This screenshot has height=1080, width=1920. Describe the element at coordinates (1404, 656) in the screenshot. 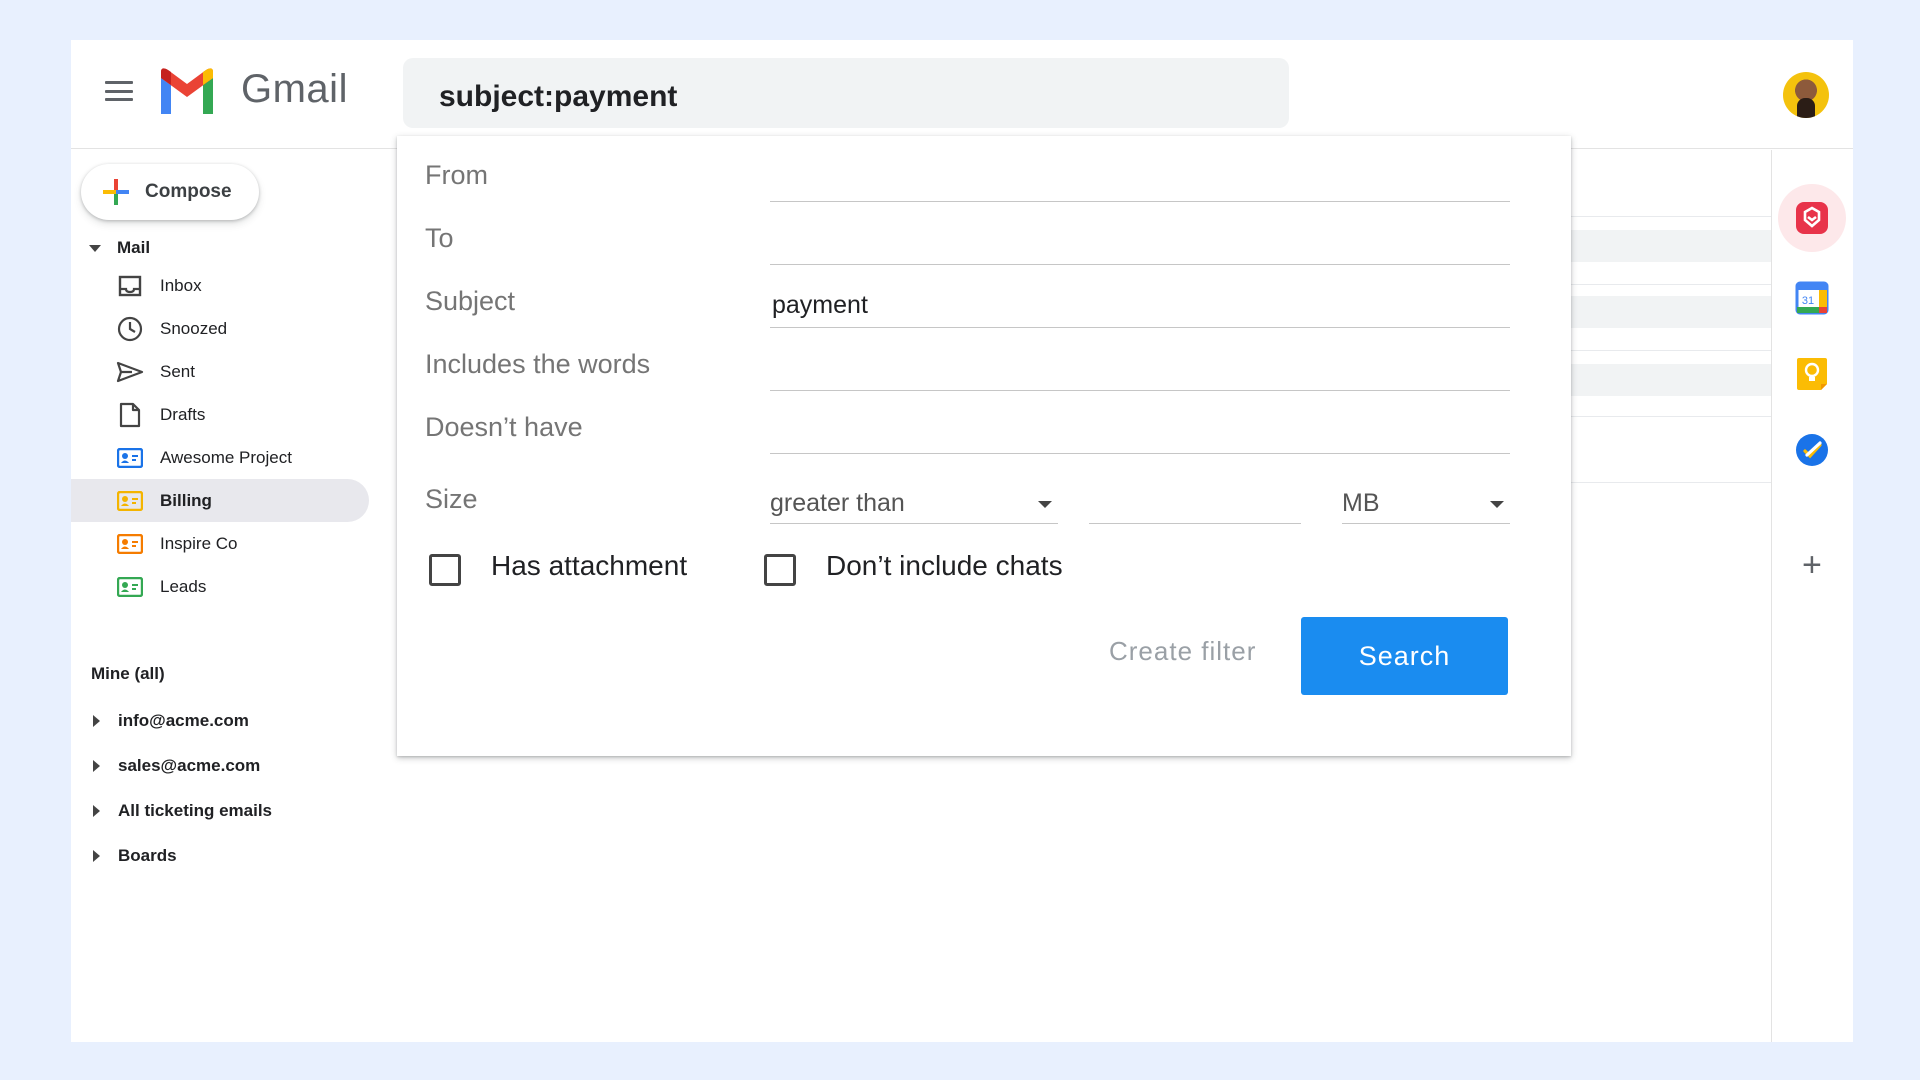

I see `search-button: Search` at that location.